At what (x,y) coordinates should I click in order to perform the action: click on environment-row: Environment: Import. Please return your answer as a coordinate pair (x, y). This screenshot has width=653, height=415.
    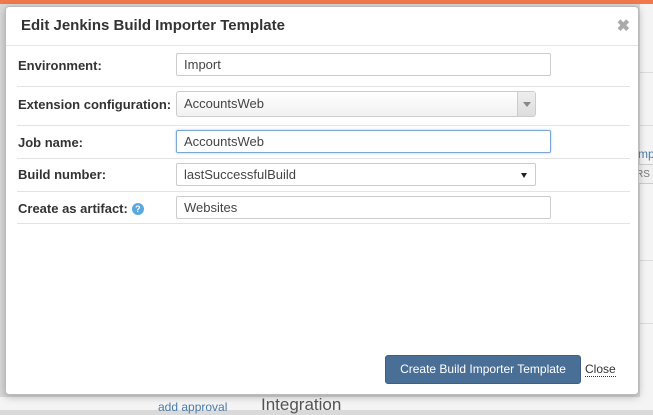
    Looking at the image, I should click on (323, 66).